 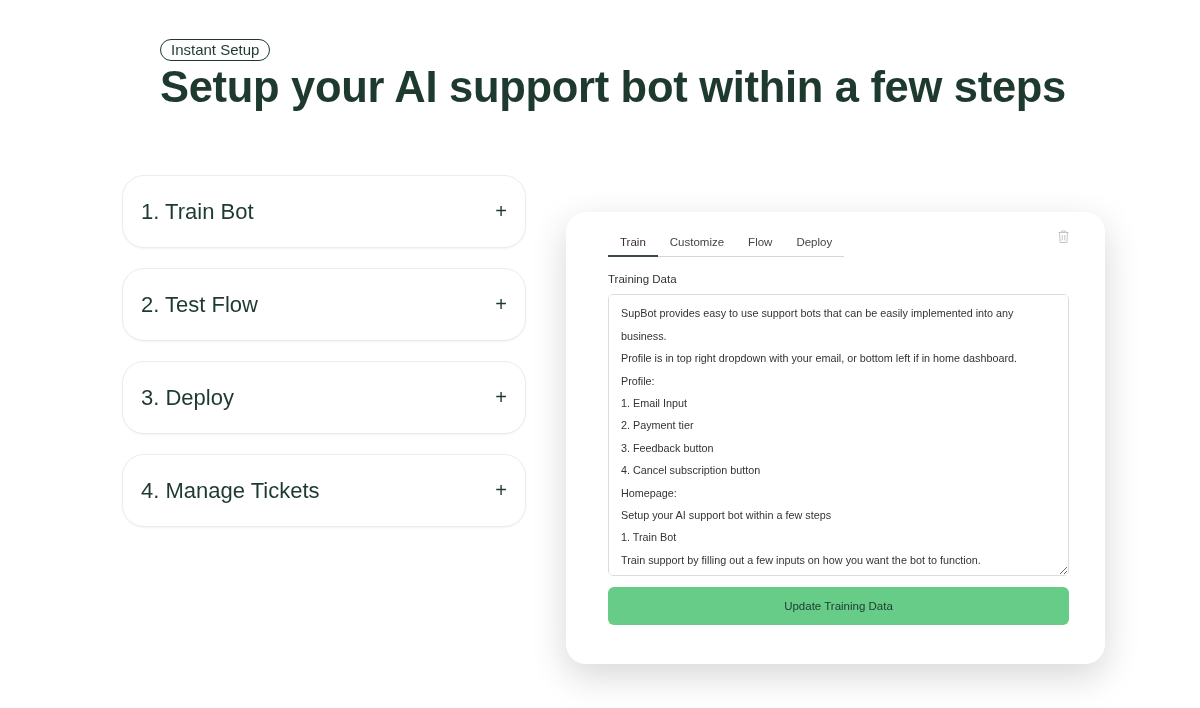 What do you see at coordinates (197, 211) in the screenshot?
I see `step-title: 1. Train Bot` at bounding box center [197, 211].